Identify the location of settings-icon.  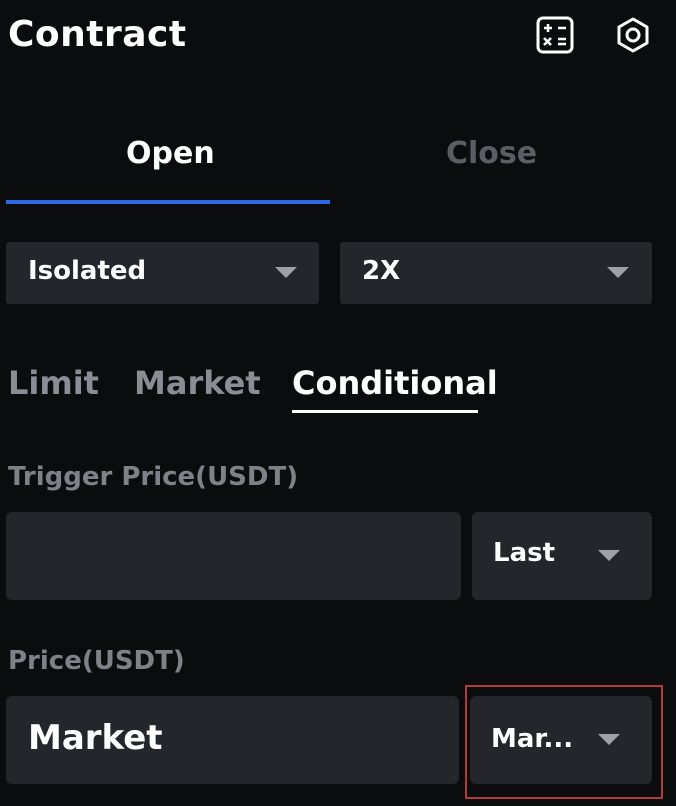
(633, 35).